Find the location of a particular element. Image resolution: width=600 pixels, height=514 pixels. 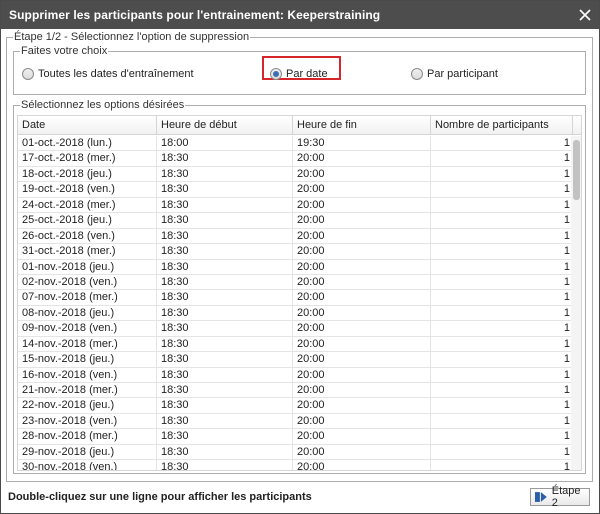

table-row: 09-nov.-2018 (ven.) 18:30 20:00 1 is located at coordinates (295, 329).